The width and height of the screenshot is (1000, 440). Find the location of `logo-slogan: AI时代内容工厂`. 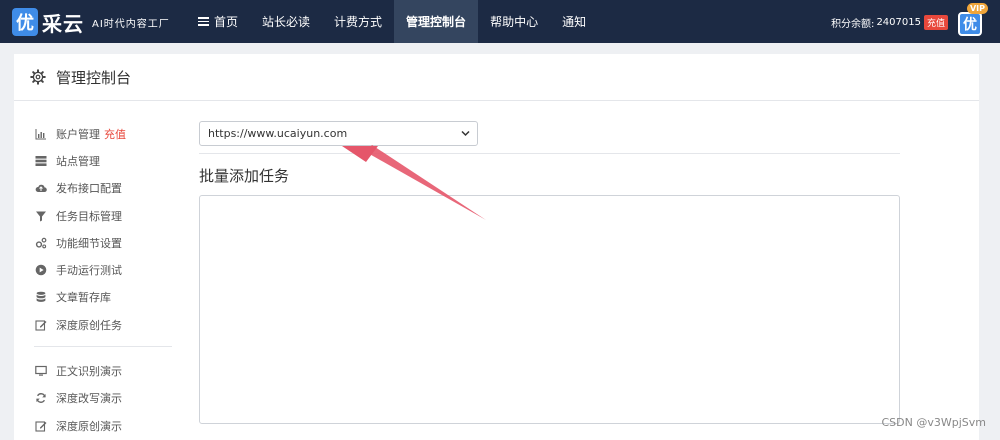

logo-slogan: AI时代内容工厂 is located at coordinates (131, 24).